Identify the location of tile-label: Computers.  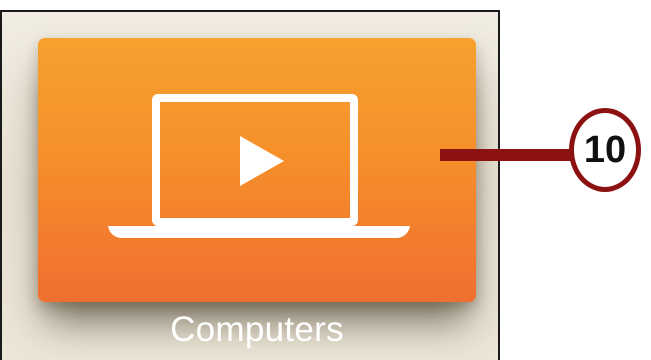
(257, 329).